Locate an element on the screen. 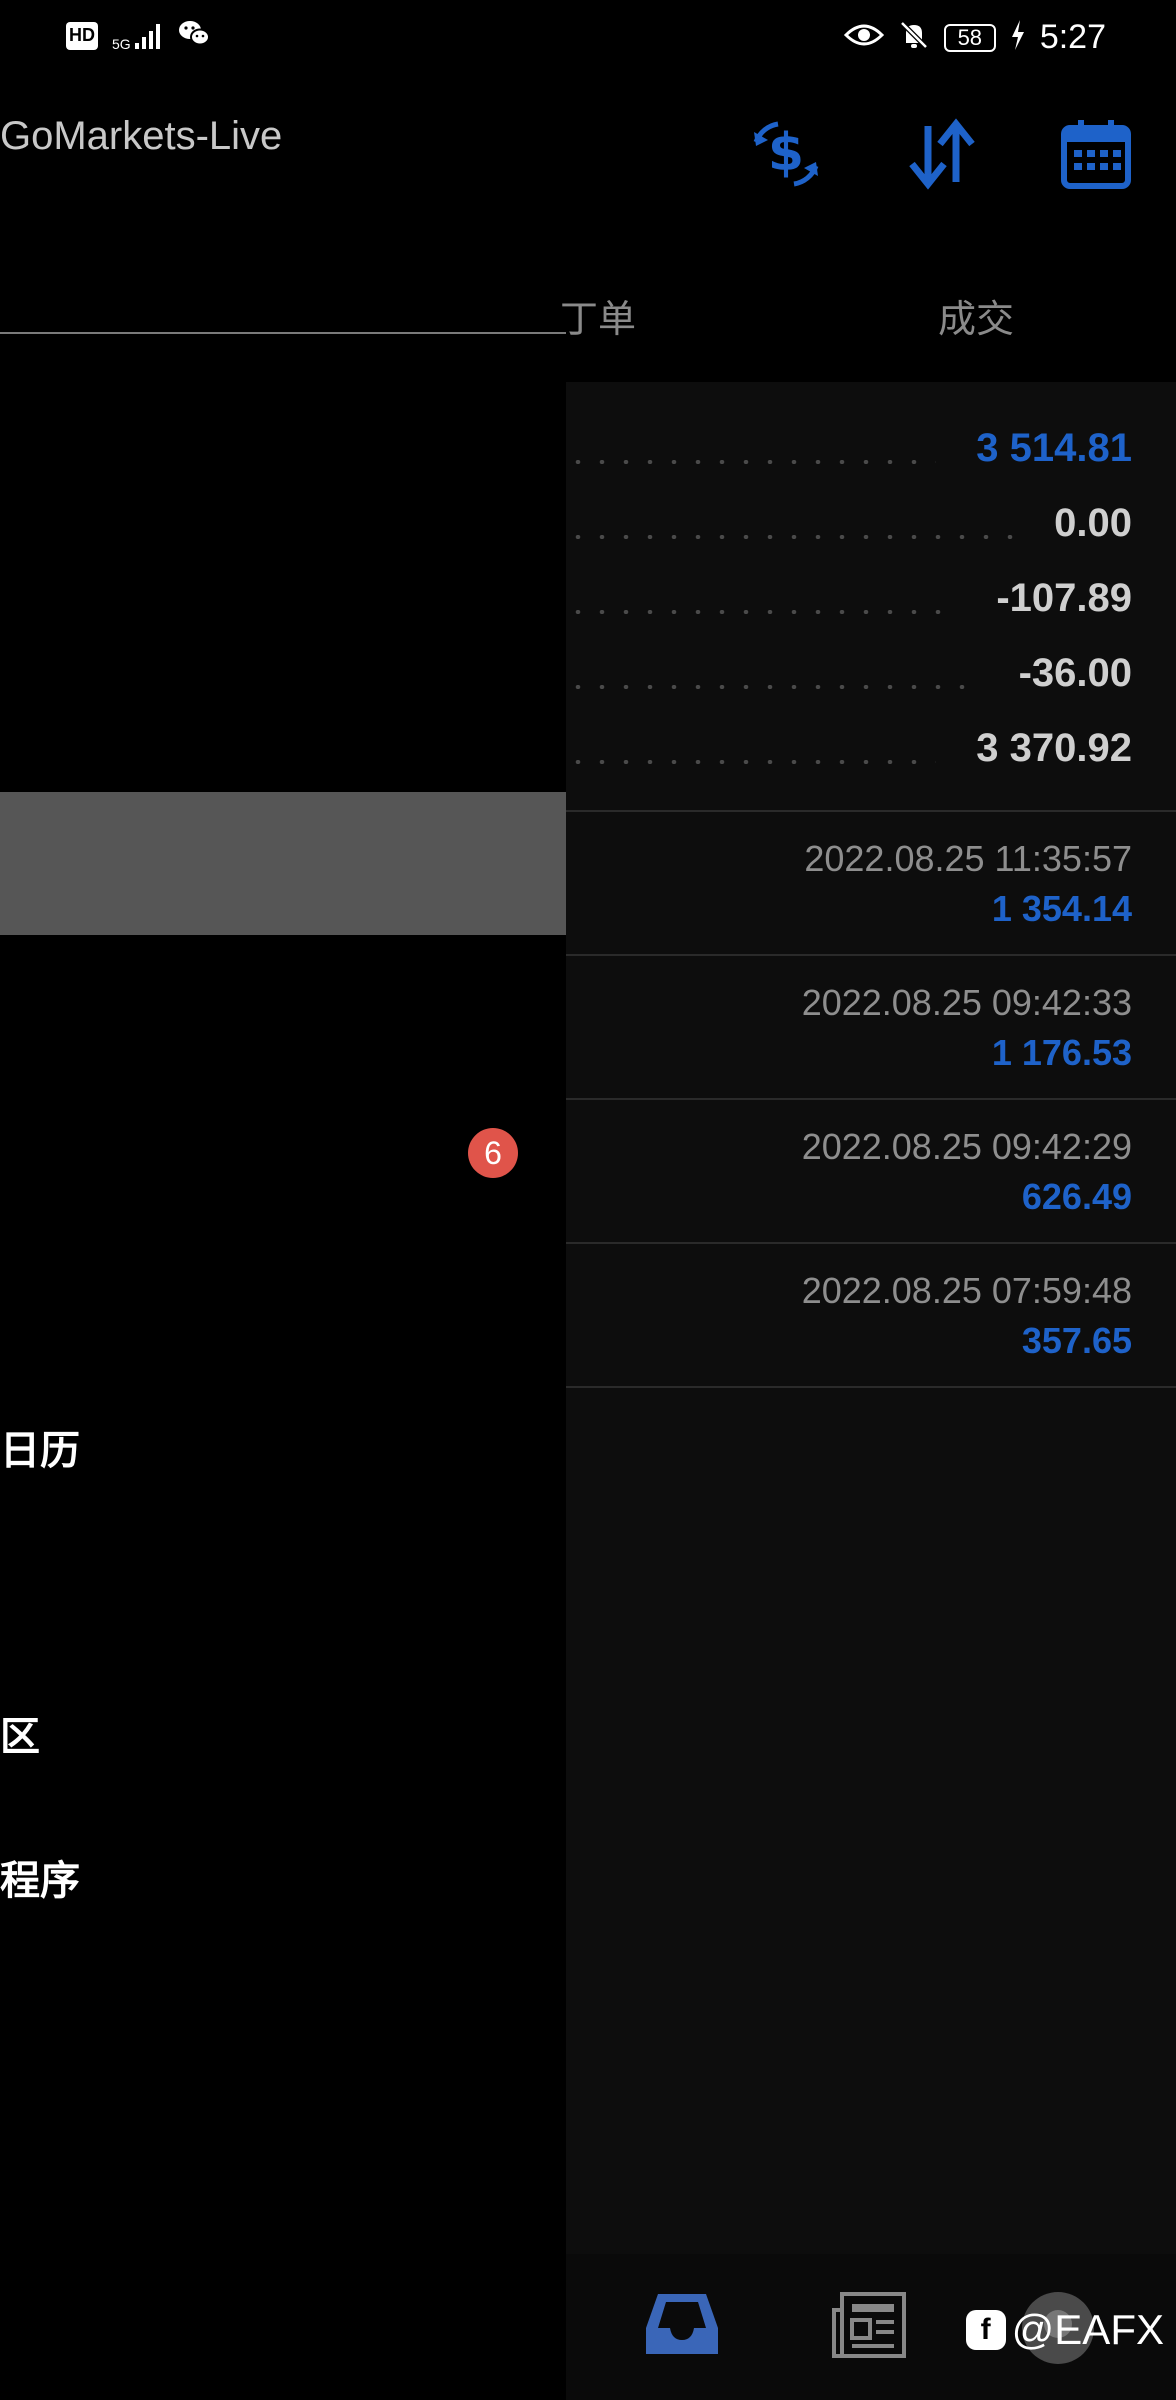 This screenshot has height=2400, width=1176. news-icon is located at coordinates (869, 2327).